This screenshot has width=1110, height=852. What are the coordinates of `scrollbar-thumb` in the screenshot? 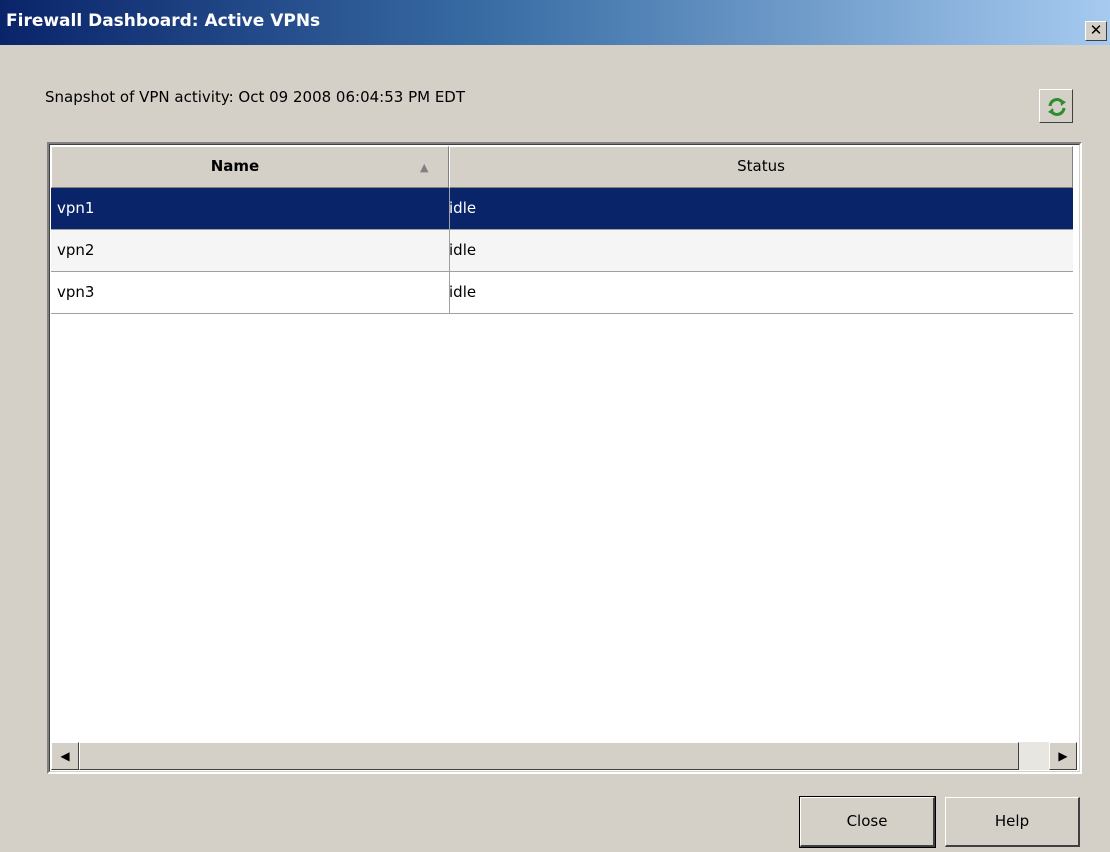 It's located at (549, 756).